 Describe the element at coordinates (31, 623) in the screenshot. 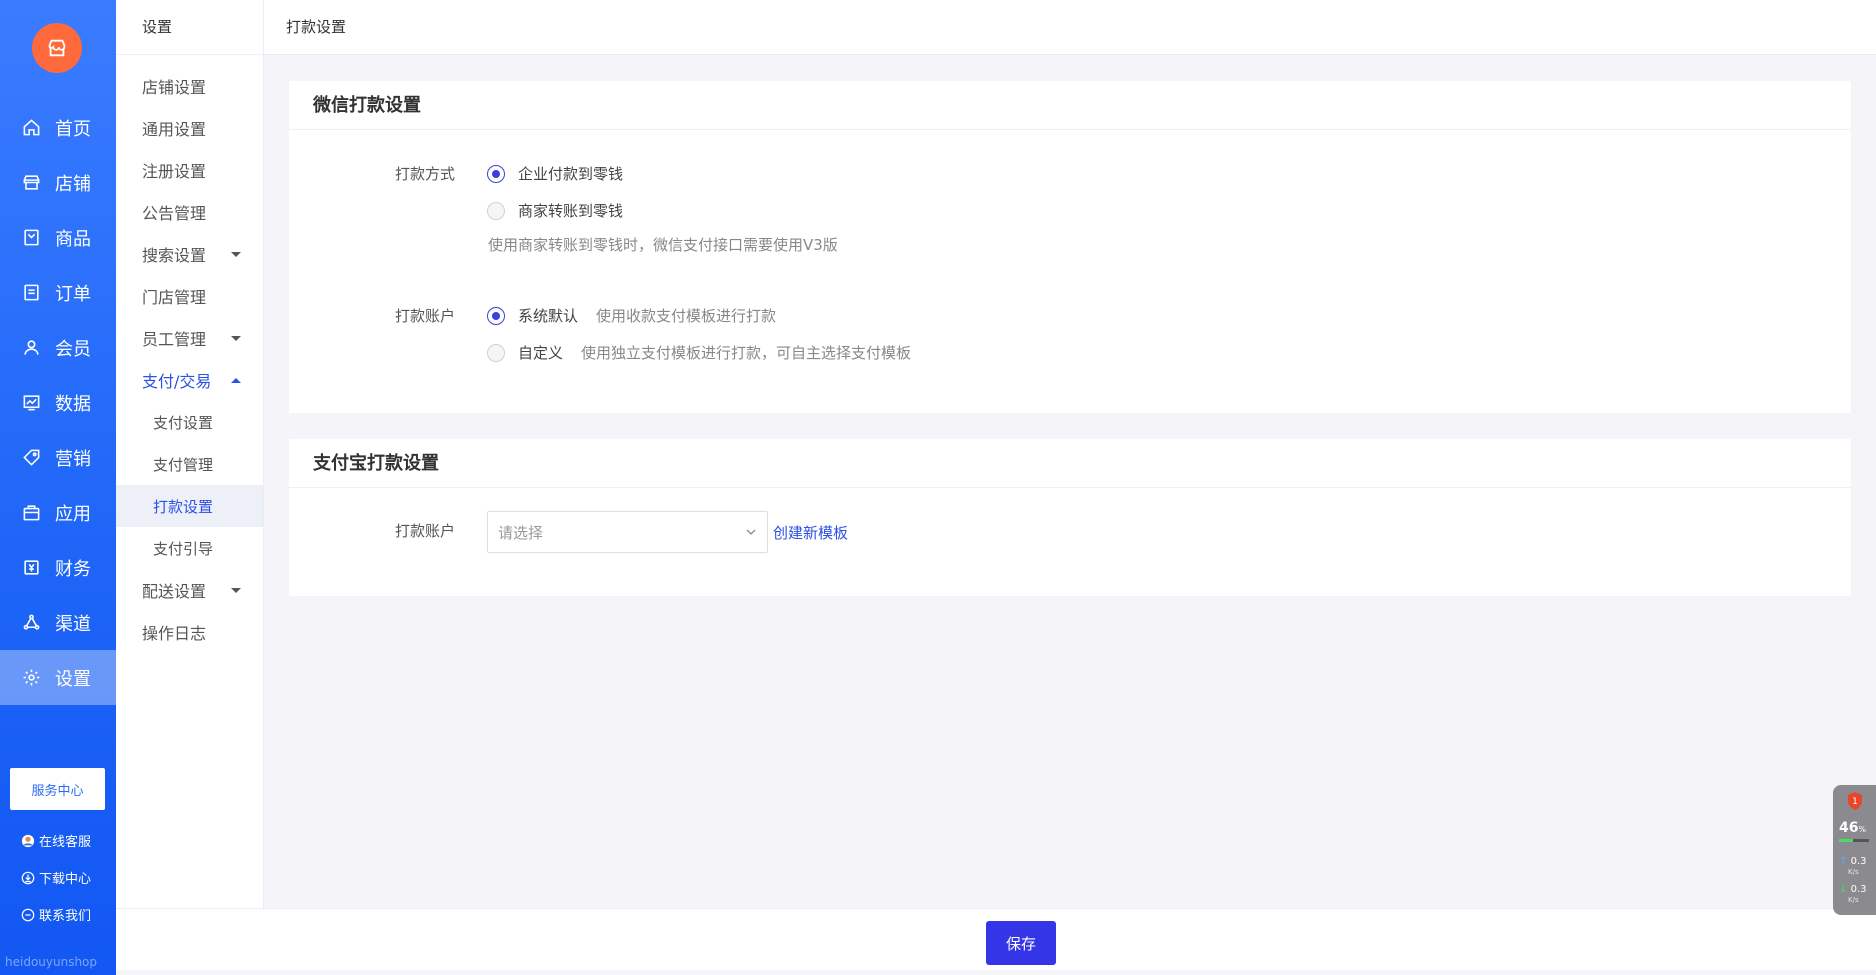

I see `channel-icon` at that location.